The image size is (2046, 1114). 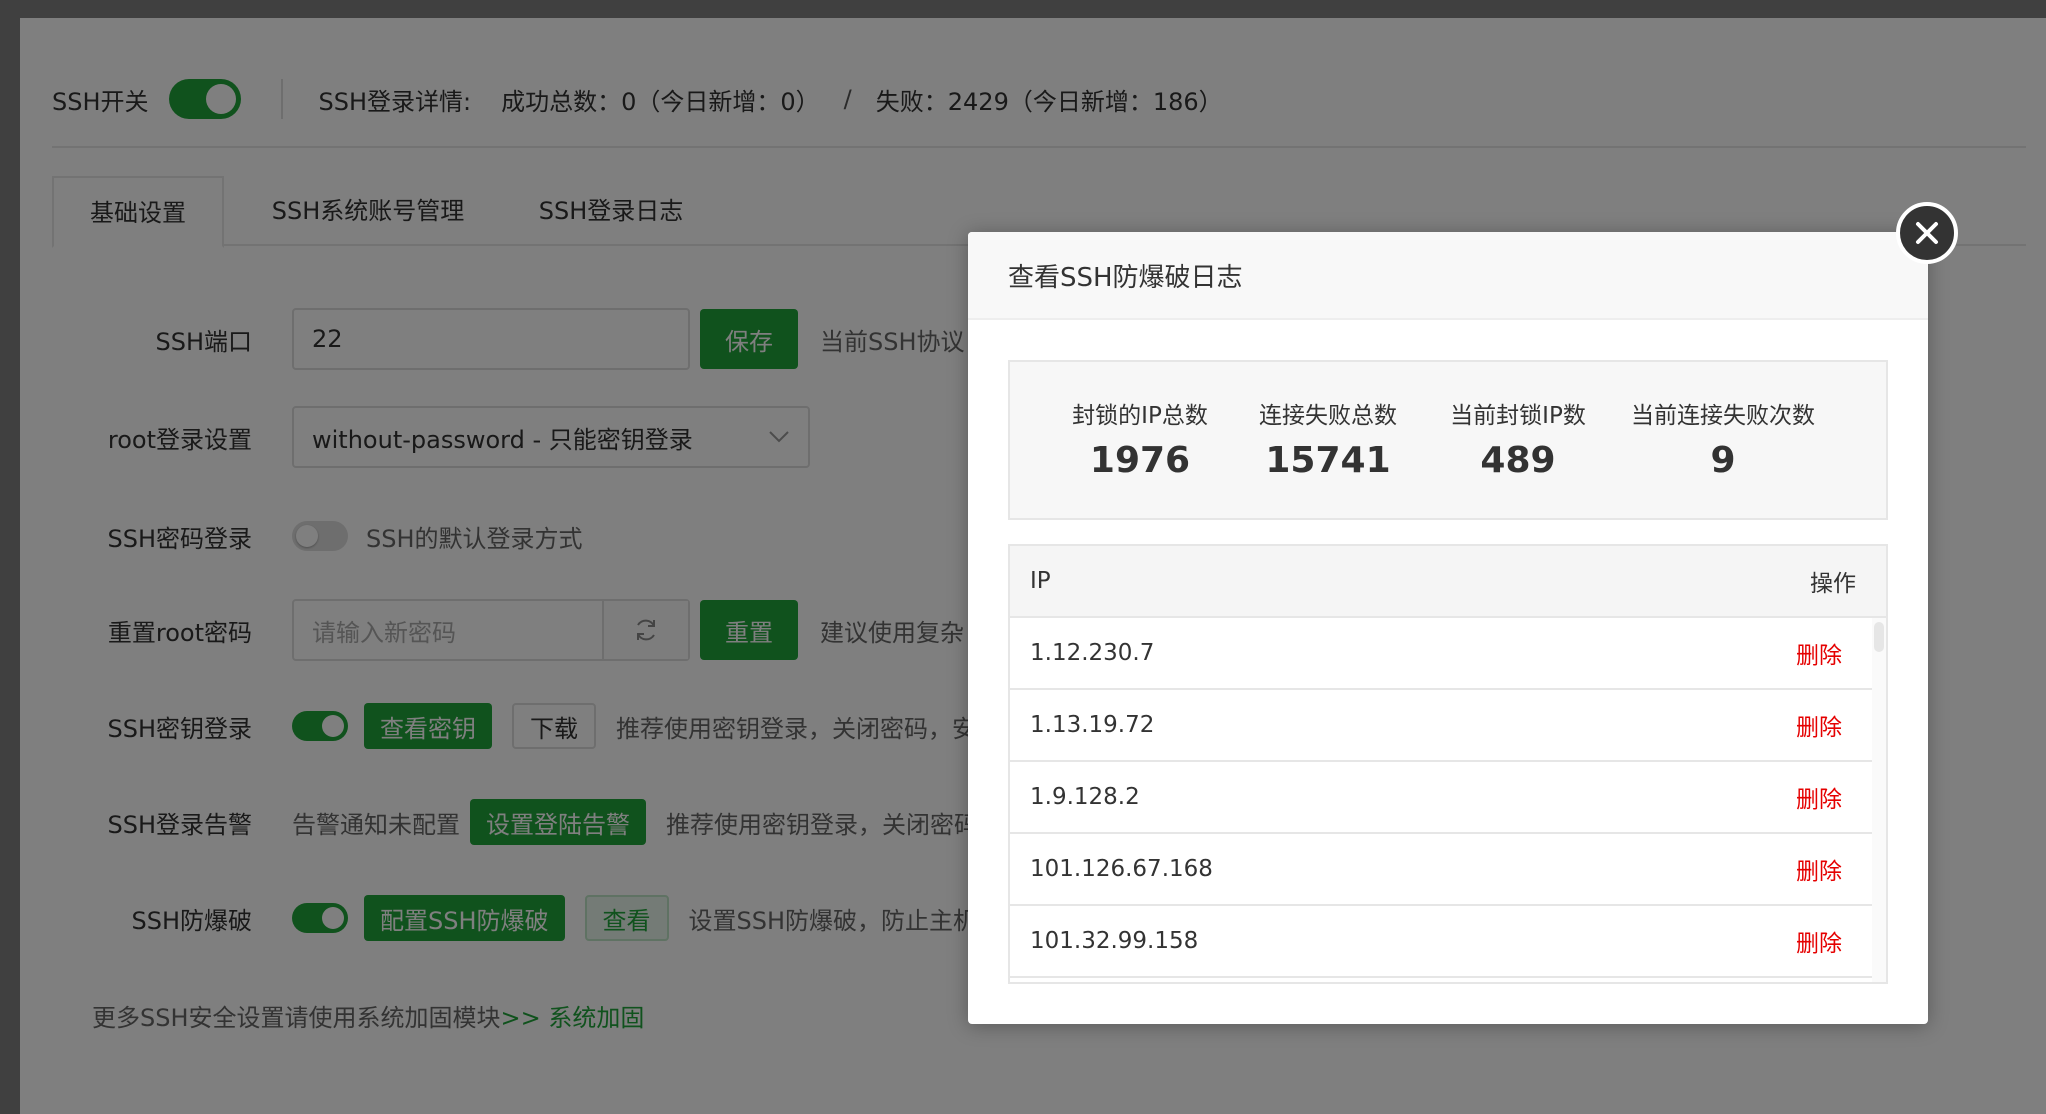 What do you see at coordinates (1121, 869) in the screenshot?
I see `row-ip: 101.126.67.168` at bounding box center [1121, 869].